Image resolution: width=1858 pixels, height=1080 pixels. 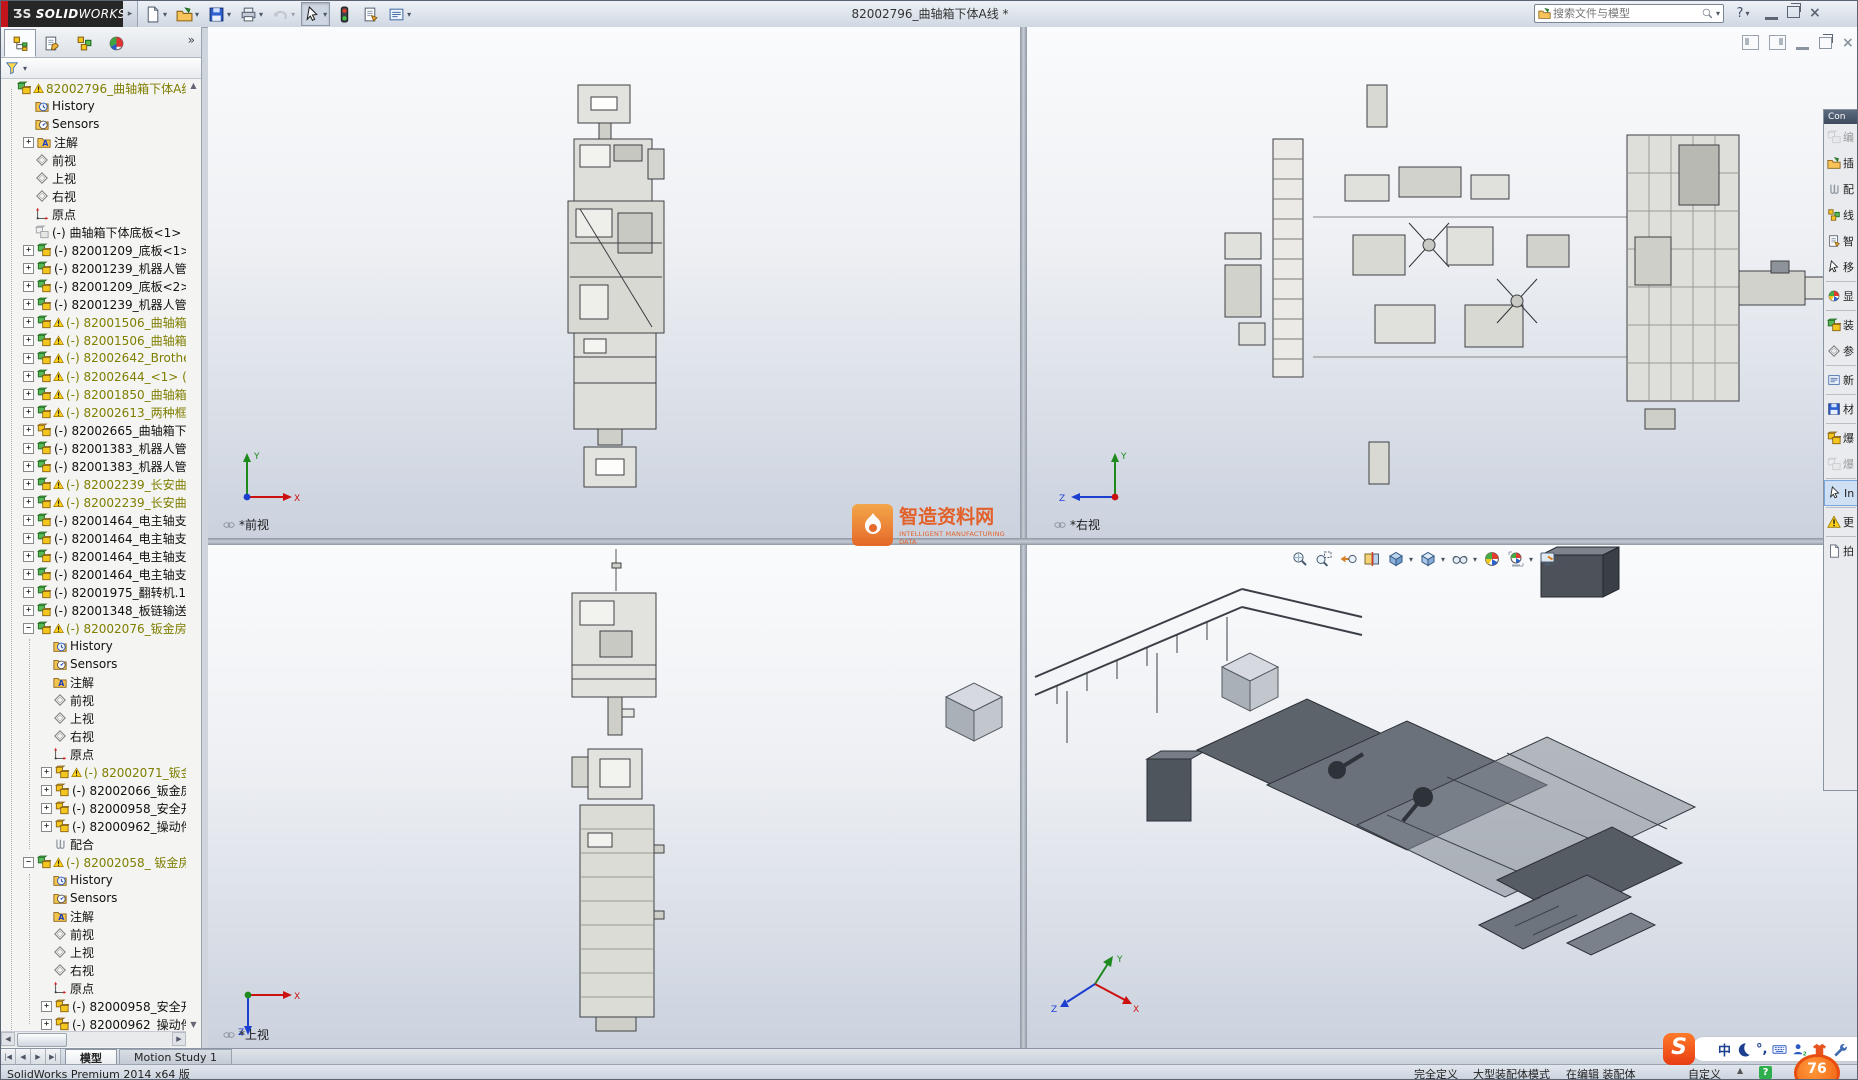 I want to click on linear-component-pattern-button: 线, so click(x=1840, y=215).